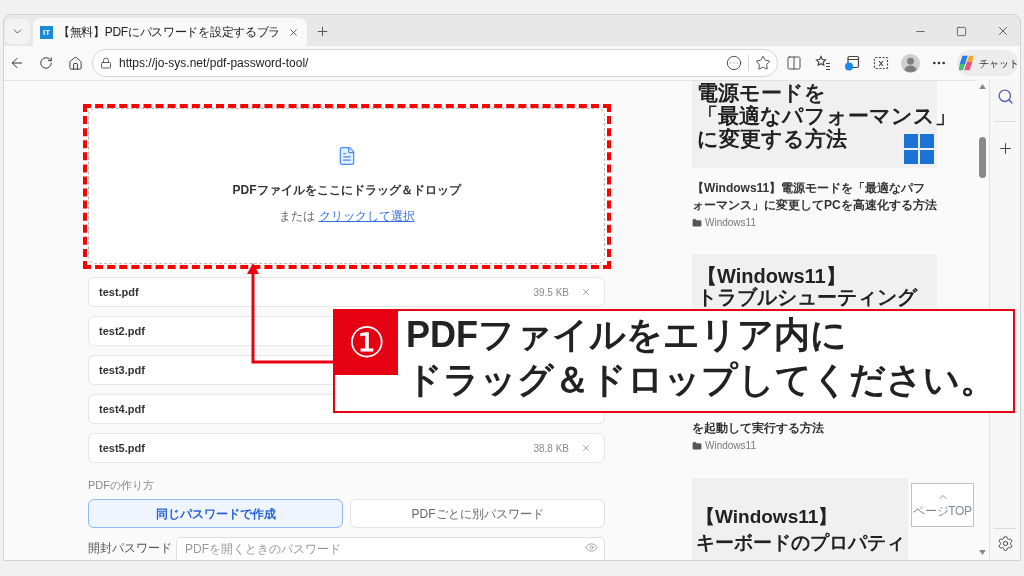  What do you see at coordinates (982, 86) in the screenshot?
I see `scroll-up-icon` at bounding box center [982, 86].